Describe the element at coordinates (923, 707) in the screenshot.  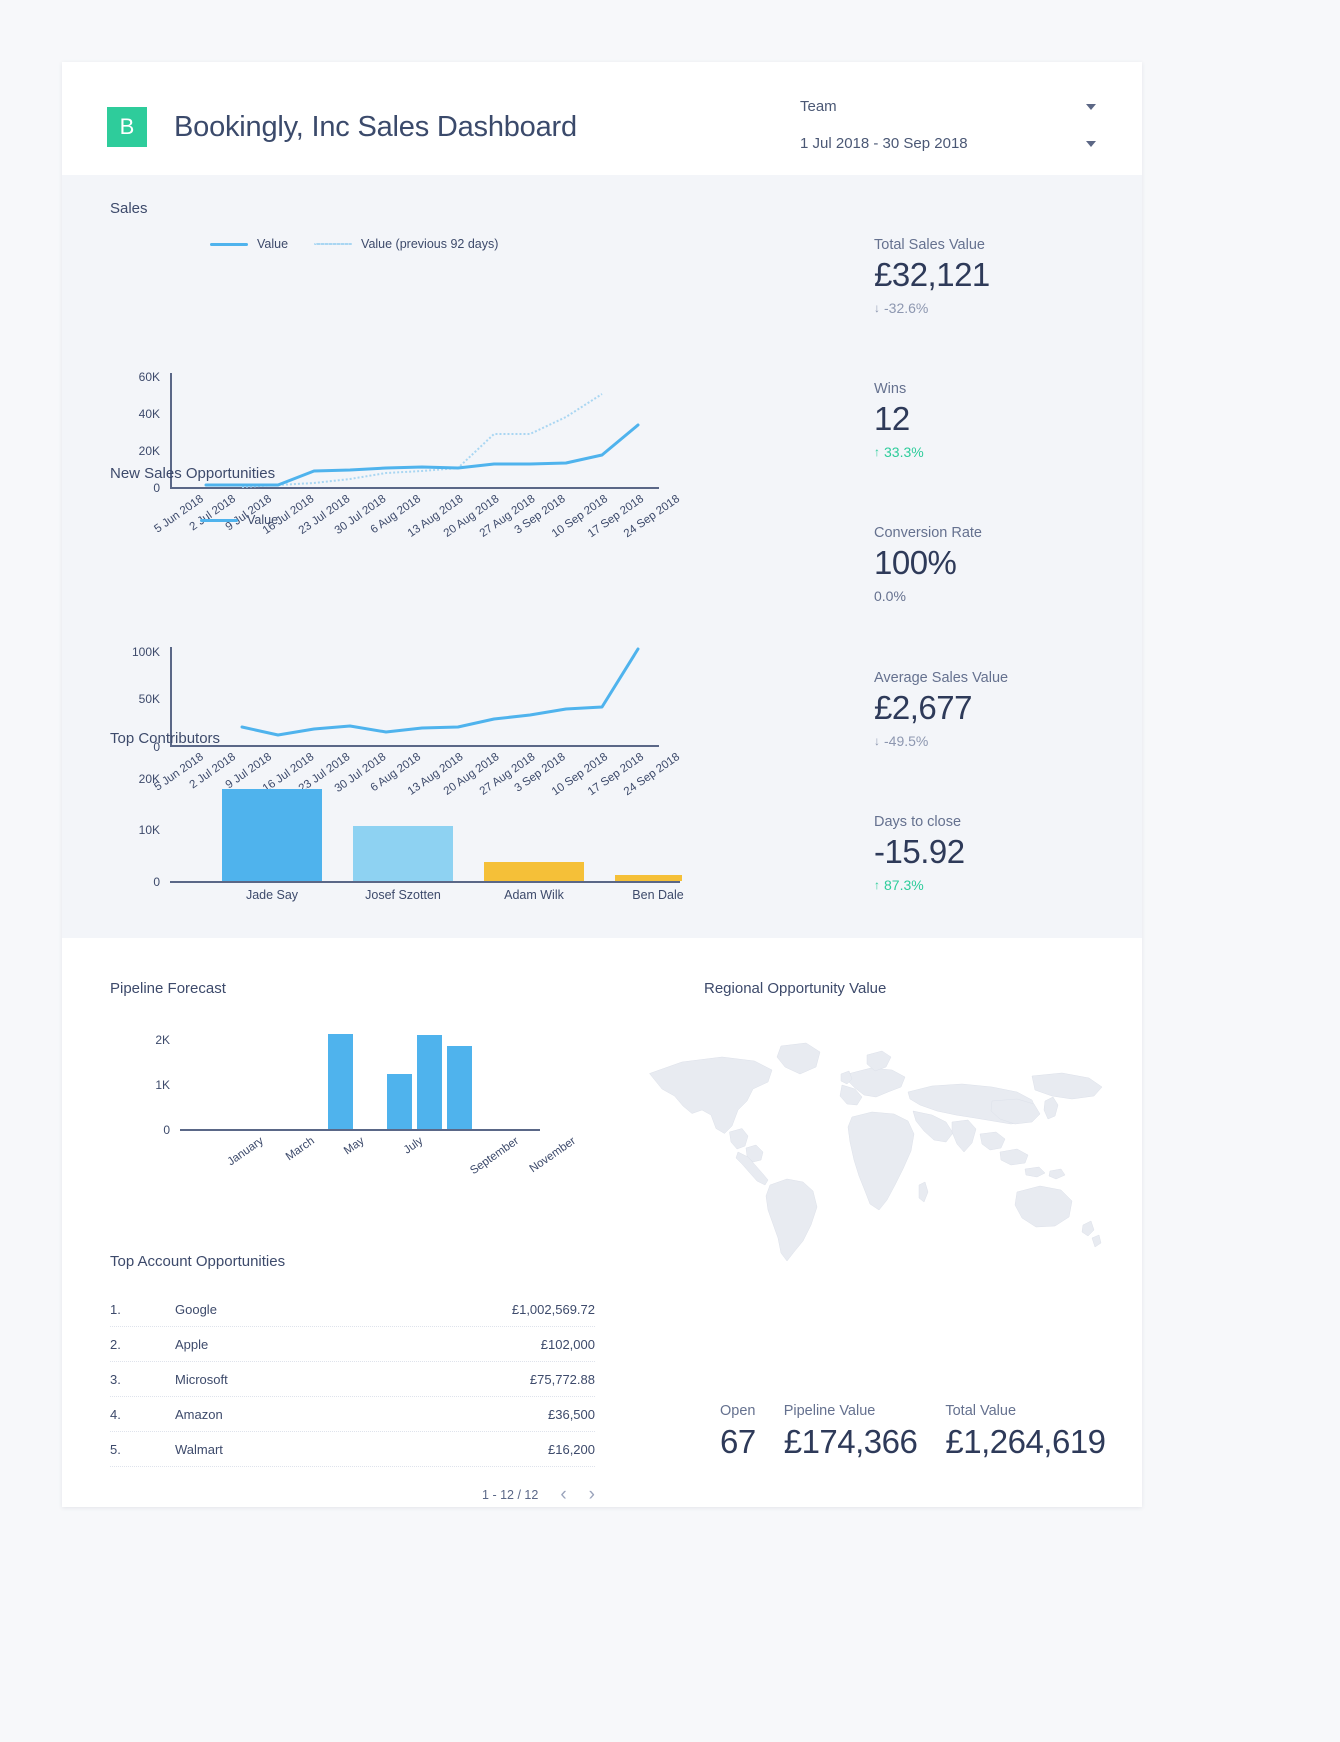
I see `kpi-value: £2,677` at that location.